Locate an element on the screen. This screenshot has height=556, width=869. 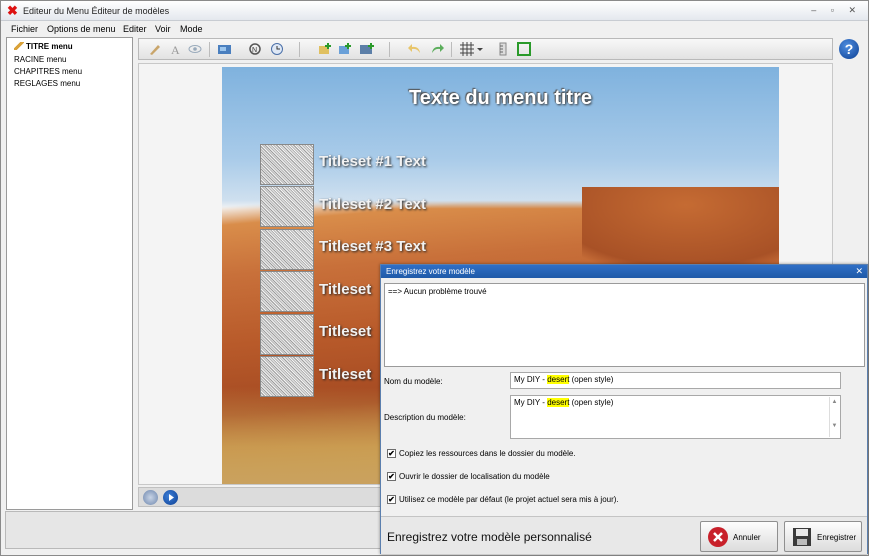
app-logo-icon: ✖ is located at coordinates (12, 10).